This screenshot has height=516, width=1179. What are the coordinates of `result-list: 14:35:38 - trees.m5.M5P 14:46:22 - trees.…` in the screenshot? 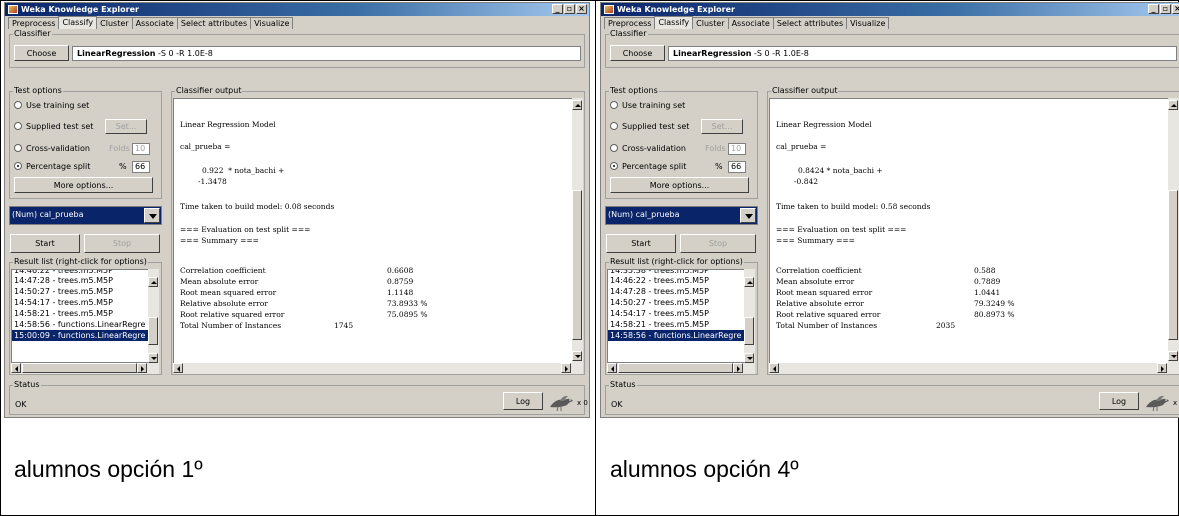 It's located at (681, 316).